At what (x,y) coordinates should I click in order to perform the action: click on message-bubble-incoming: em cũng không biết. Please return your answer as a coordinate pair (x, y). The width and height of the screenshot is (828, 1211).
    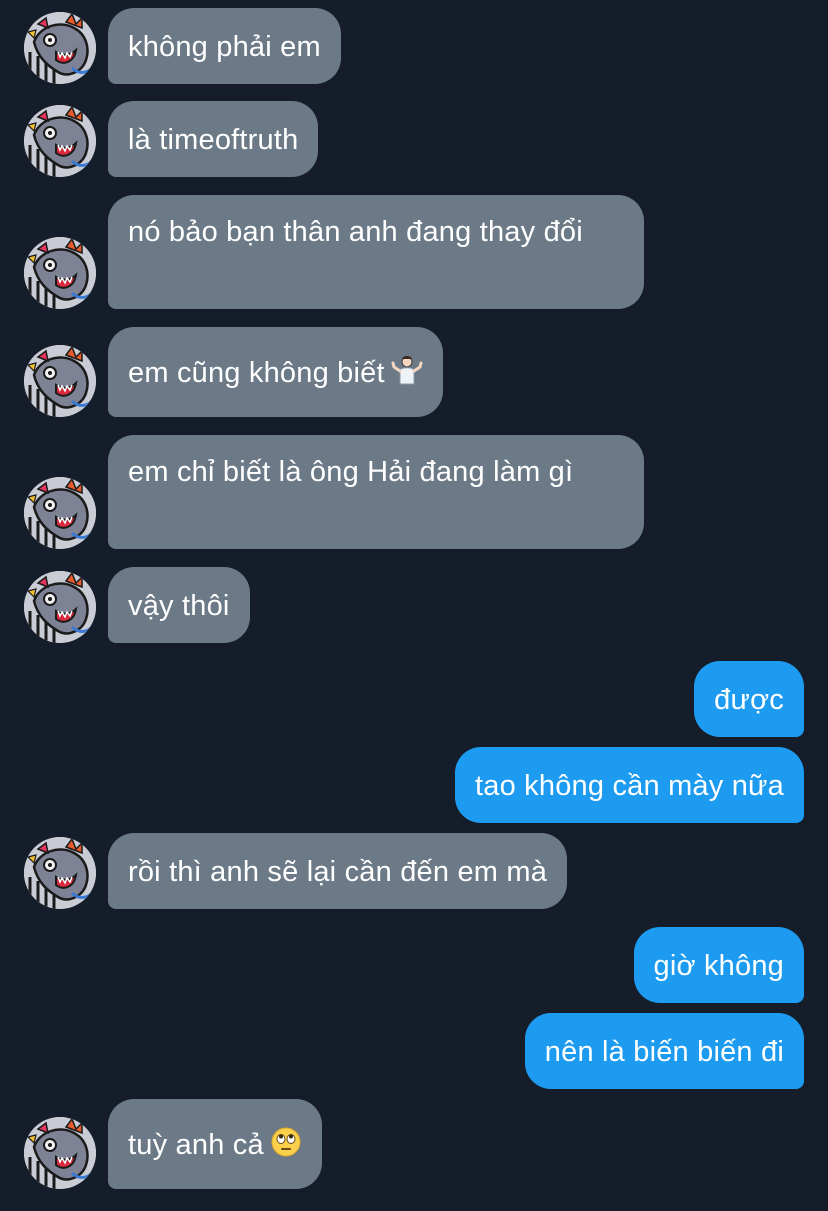
    Looking at the image, I should click on (275, 372).